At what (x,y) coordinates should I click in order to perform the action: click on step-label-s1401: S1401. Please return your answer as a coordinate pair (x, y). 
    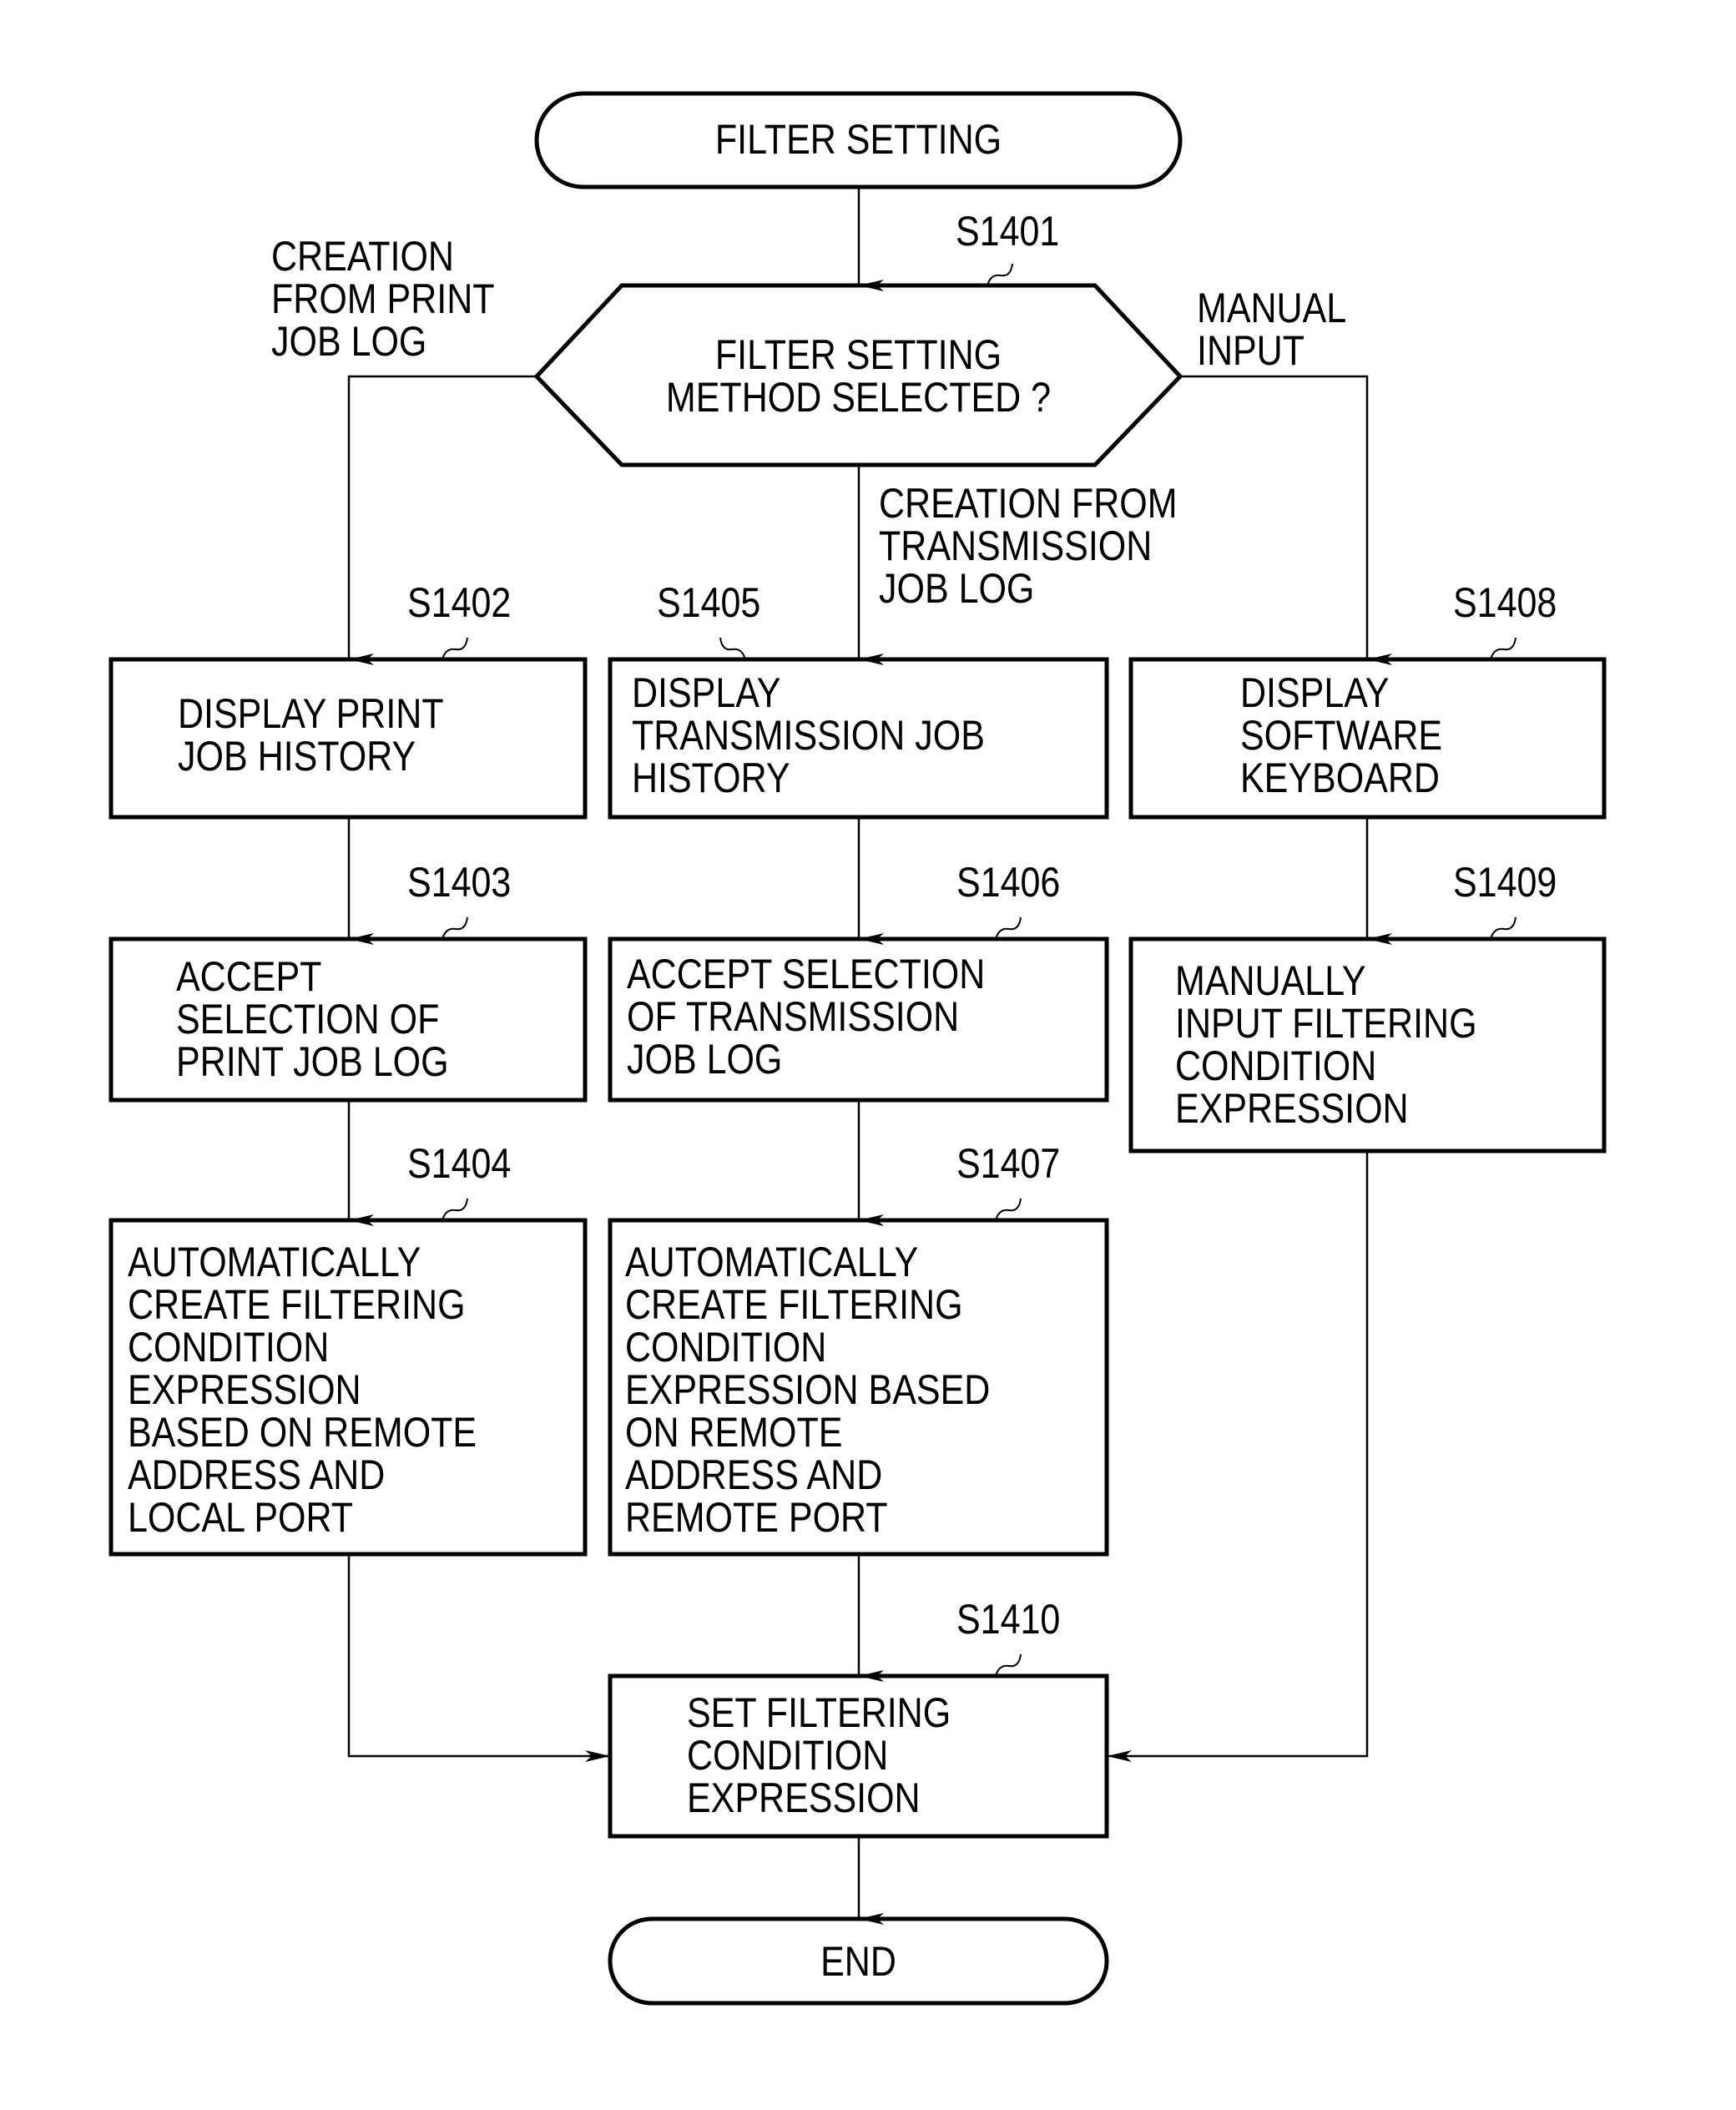
    Looking at the image, I should click on (1008, 231).